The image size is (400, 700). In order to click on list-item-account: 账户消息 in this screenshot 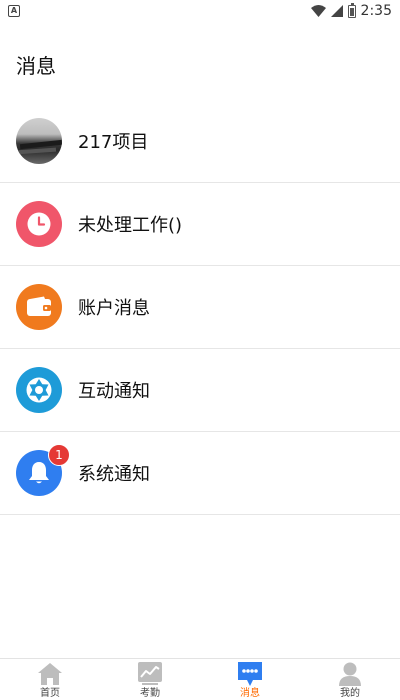, I will do `click(200, 307)`.